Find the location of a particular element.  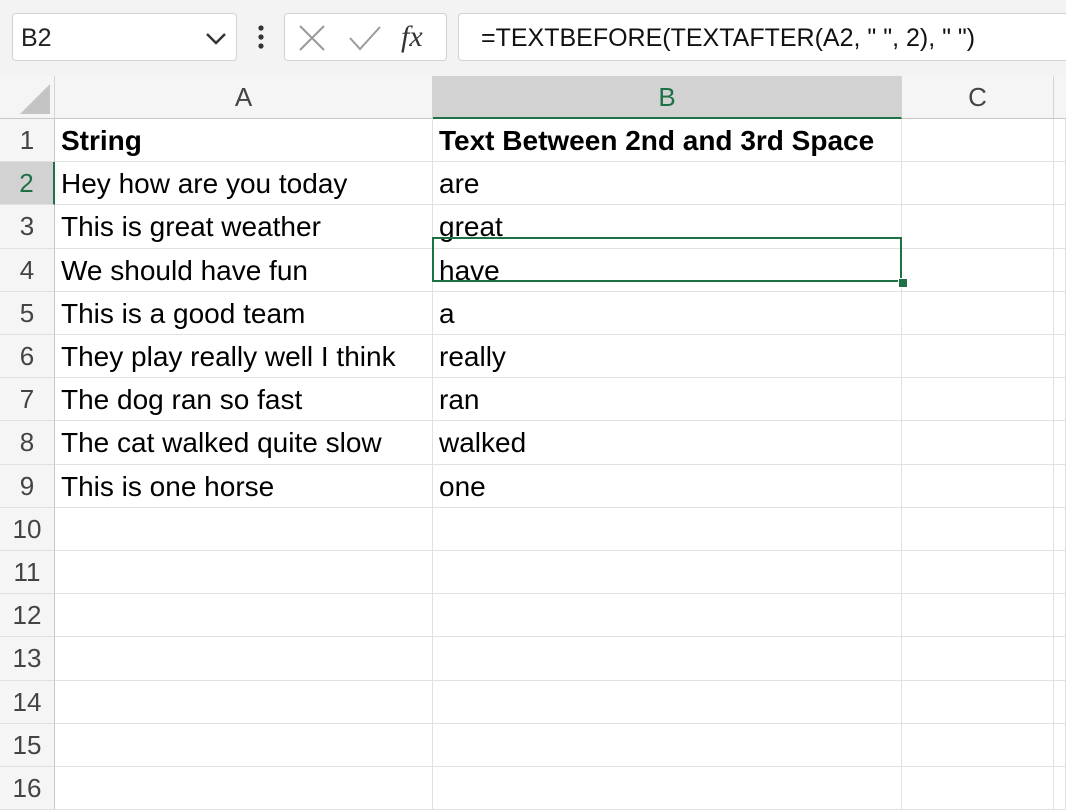

cell-b13 is located at coordinates (667, 659).